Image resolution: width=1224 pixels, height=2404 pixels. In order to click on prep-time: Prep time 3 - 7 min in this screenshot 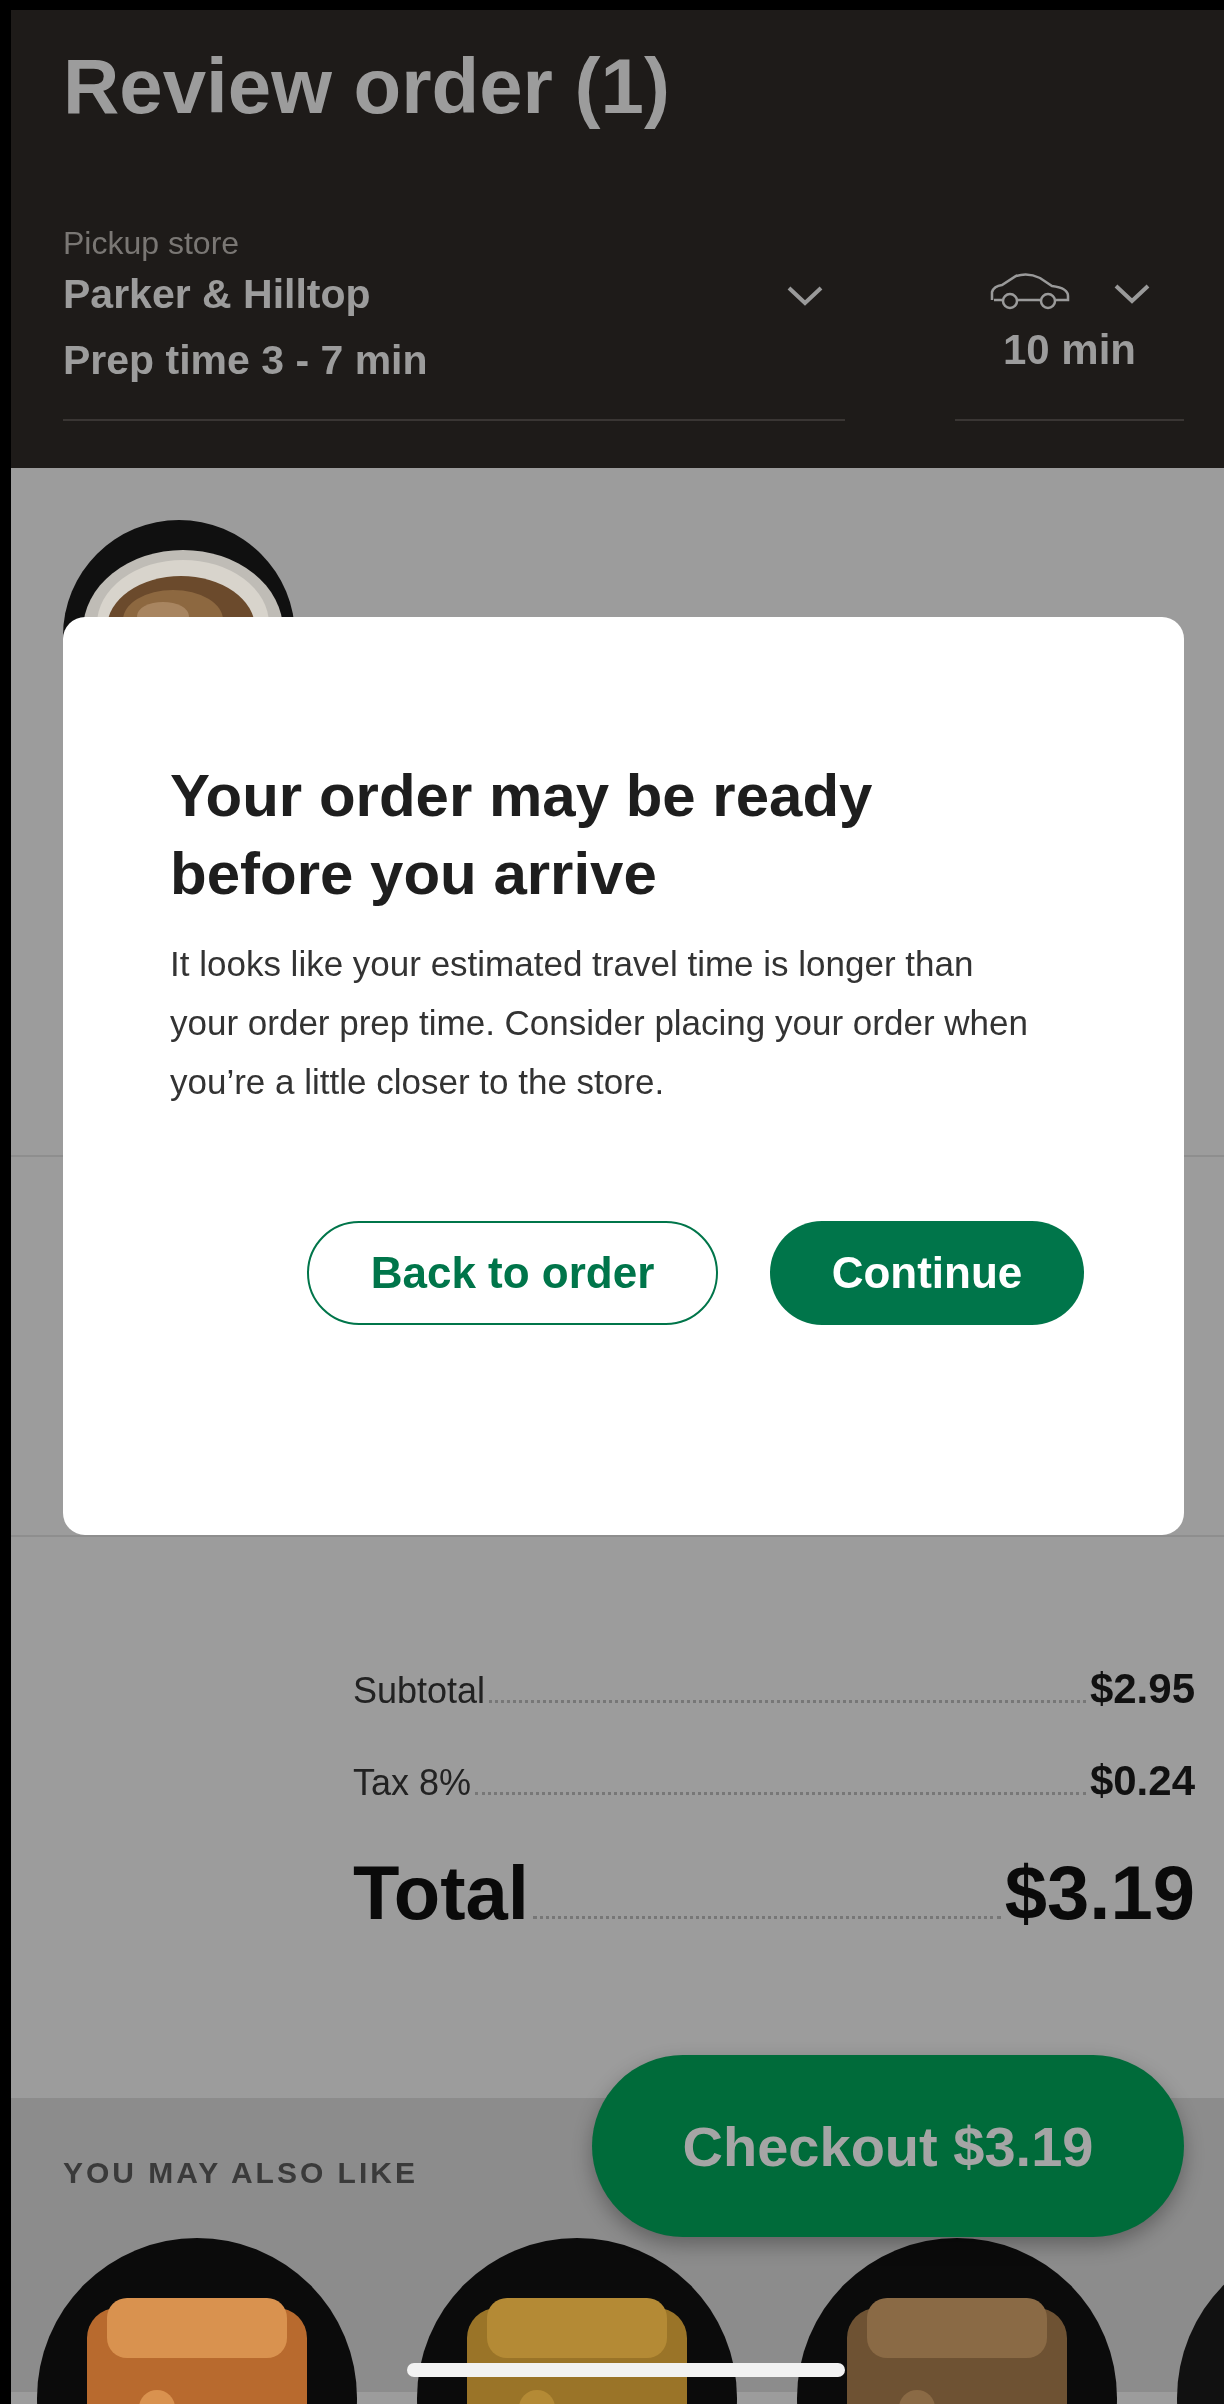, I will do `click(245, 360)`.